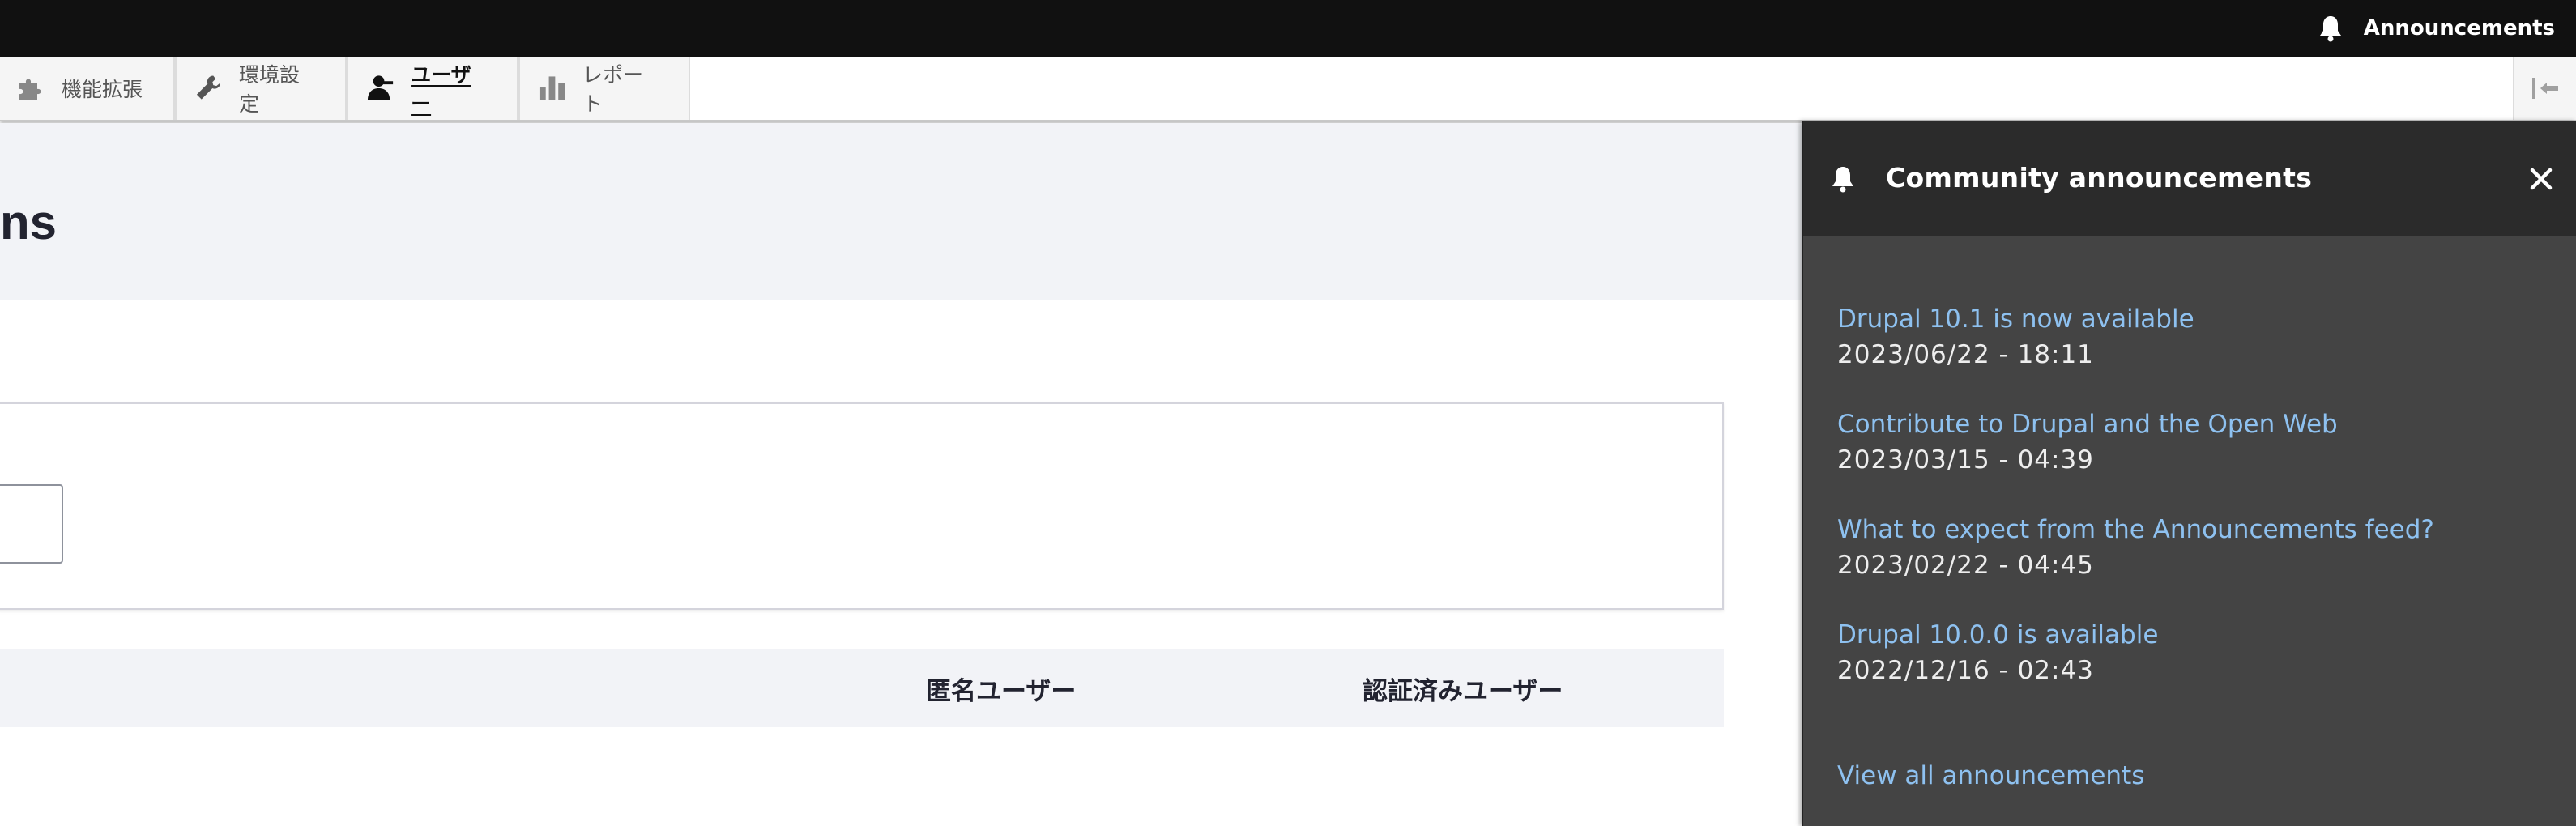 This screenshot has height=826, width=2576. What do you see at coordinates (1002, 691) in the screenshot?
I see `column-header-anonymous: 匿名ユーザー` at bounding box center [1002, 691].